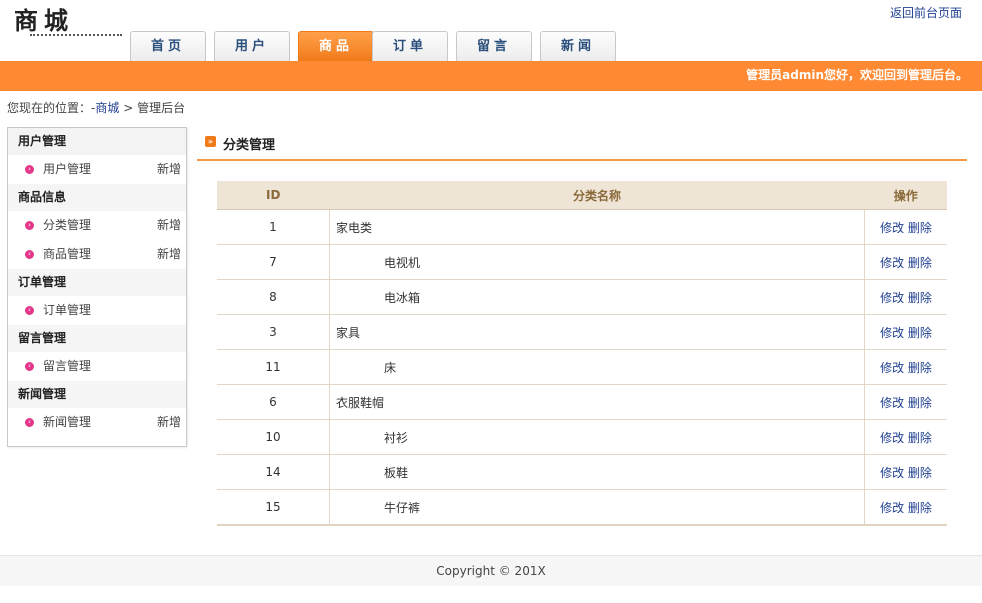  I want to click on sidebar-group-messages: 留言管理, so click(97, 338).